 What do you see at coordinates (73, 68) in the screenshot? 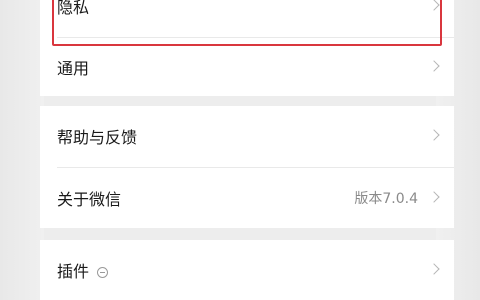
I see `settings-row-label: 通用` at bounding box center [73, 68].